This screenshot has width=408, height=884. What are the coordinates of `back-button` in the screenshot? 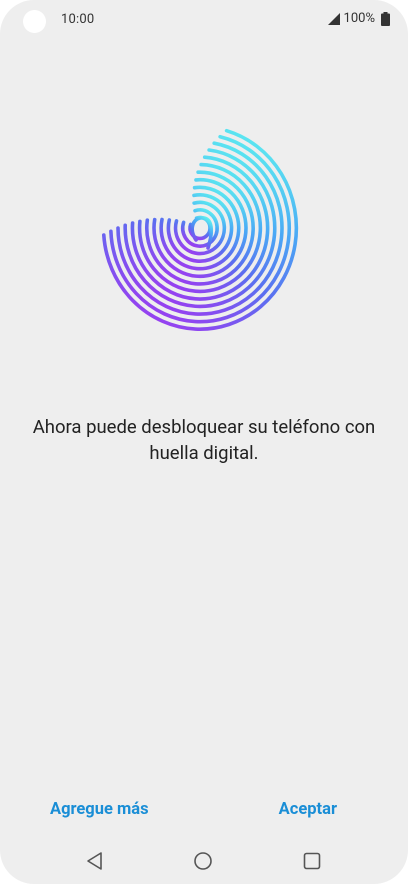 It's located at (95, 861).